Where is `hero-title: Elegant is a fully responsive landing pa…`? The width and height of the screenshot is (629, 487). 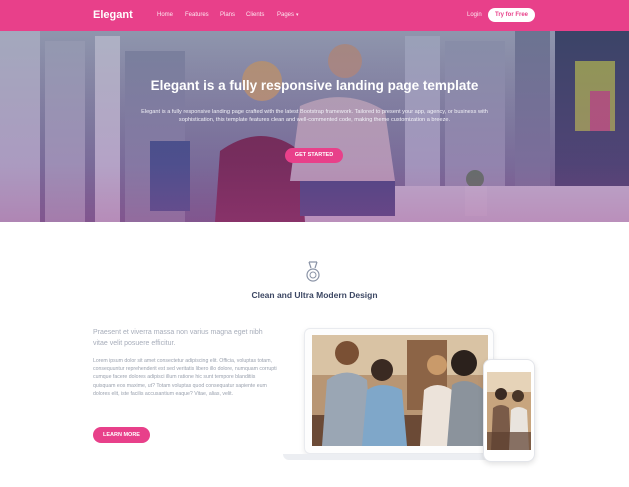 hero-title: Elegant is a fully responsive landing pa… is located at coordinates (314, 85).